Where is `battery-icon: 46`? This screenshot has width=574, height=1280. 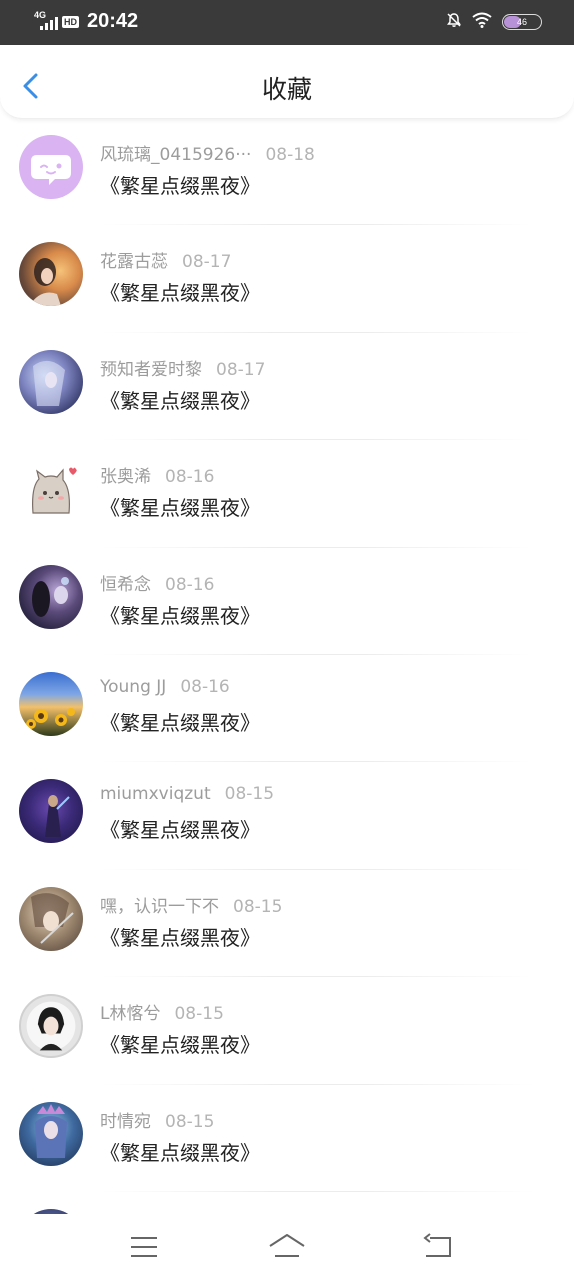
battery-icon: 46 is located at coordinates (522, 22).